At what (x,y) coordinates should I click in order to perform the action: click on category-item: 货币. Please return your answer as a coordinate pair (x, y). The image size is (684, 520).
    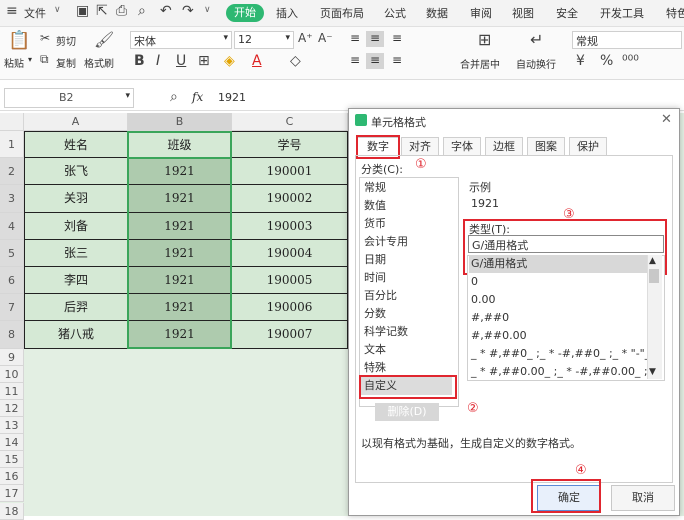
    Looking at the image, I should click on (406, 224).